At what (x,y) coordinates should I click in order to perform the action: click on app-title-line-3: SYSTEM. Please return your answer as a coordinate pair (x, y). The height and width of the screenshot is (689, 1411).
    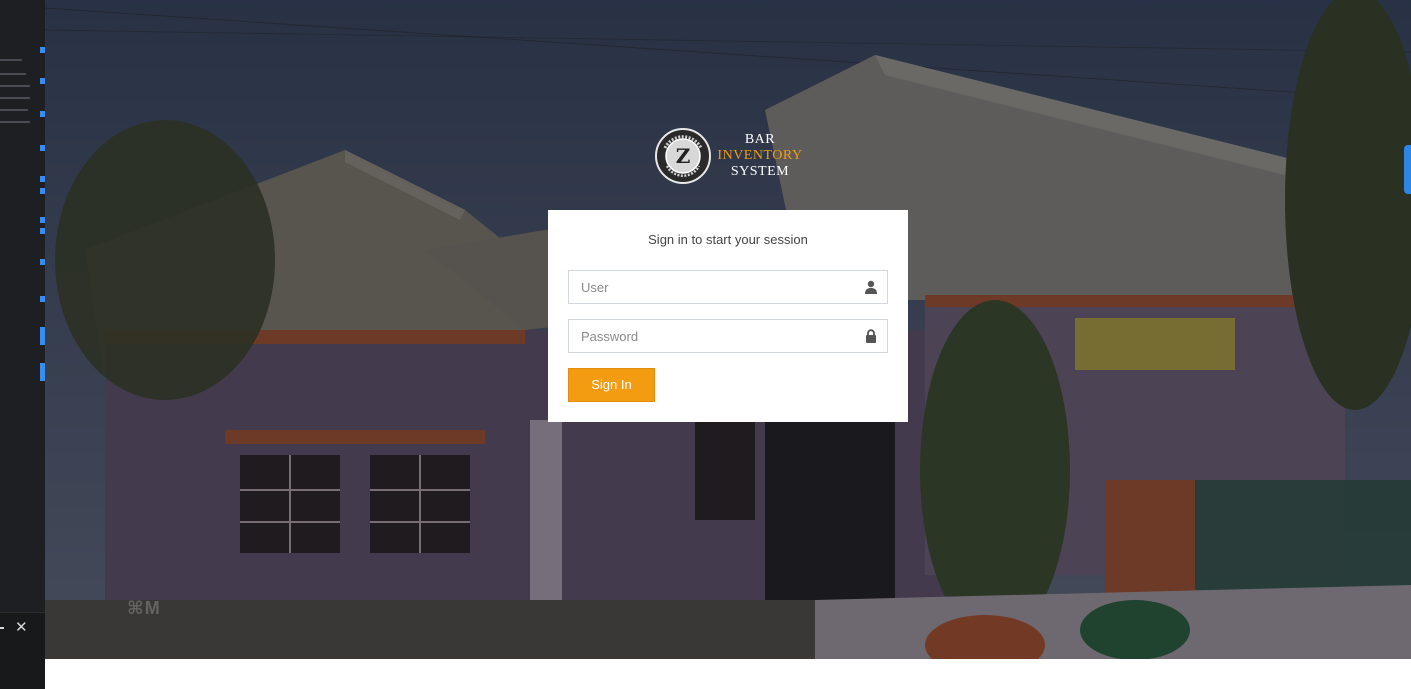
    Looking at the image, I should click on (760, 171).